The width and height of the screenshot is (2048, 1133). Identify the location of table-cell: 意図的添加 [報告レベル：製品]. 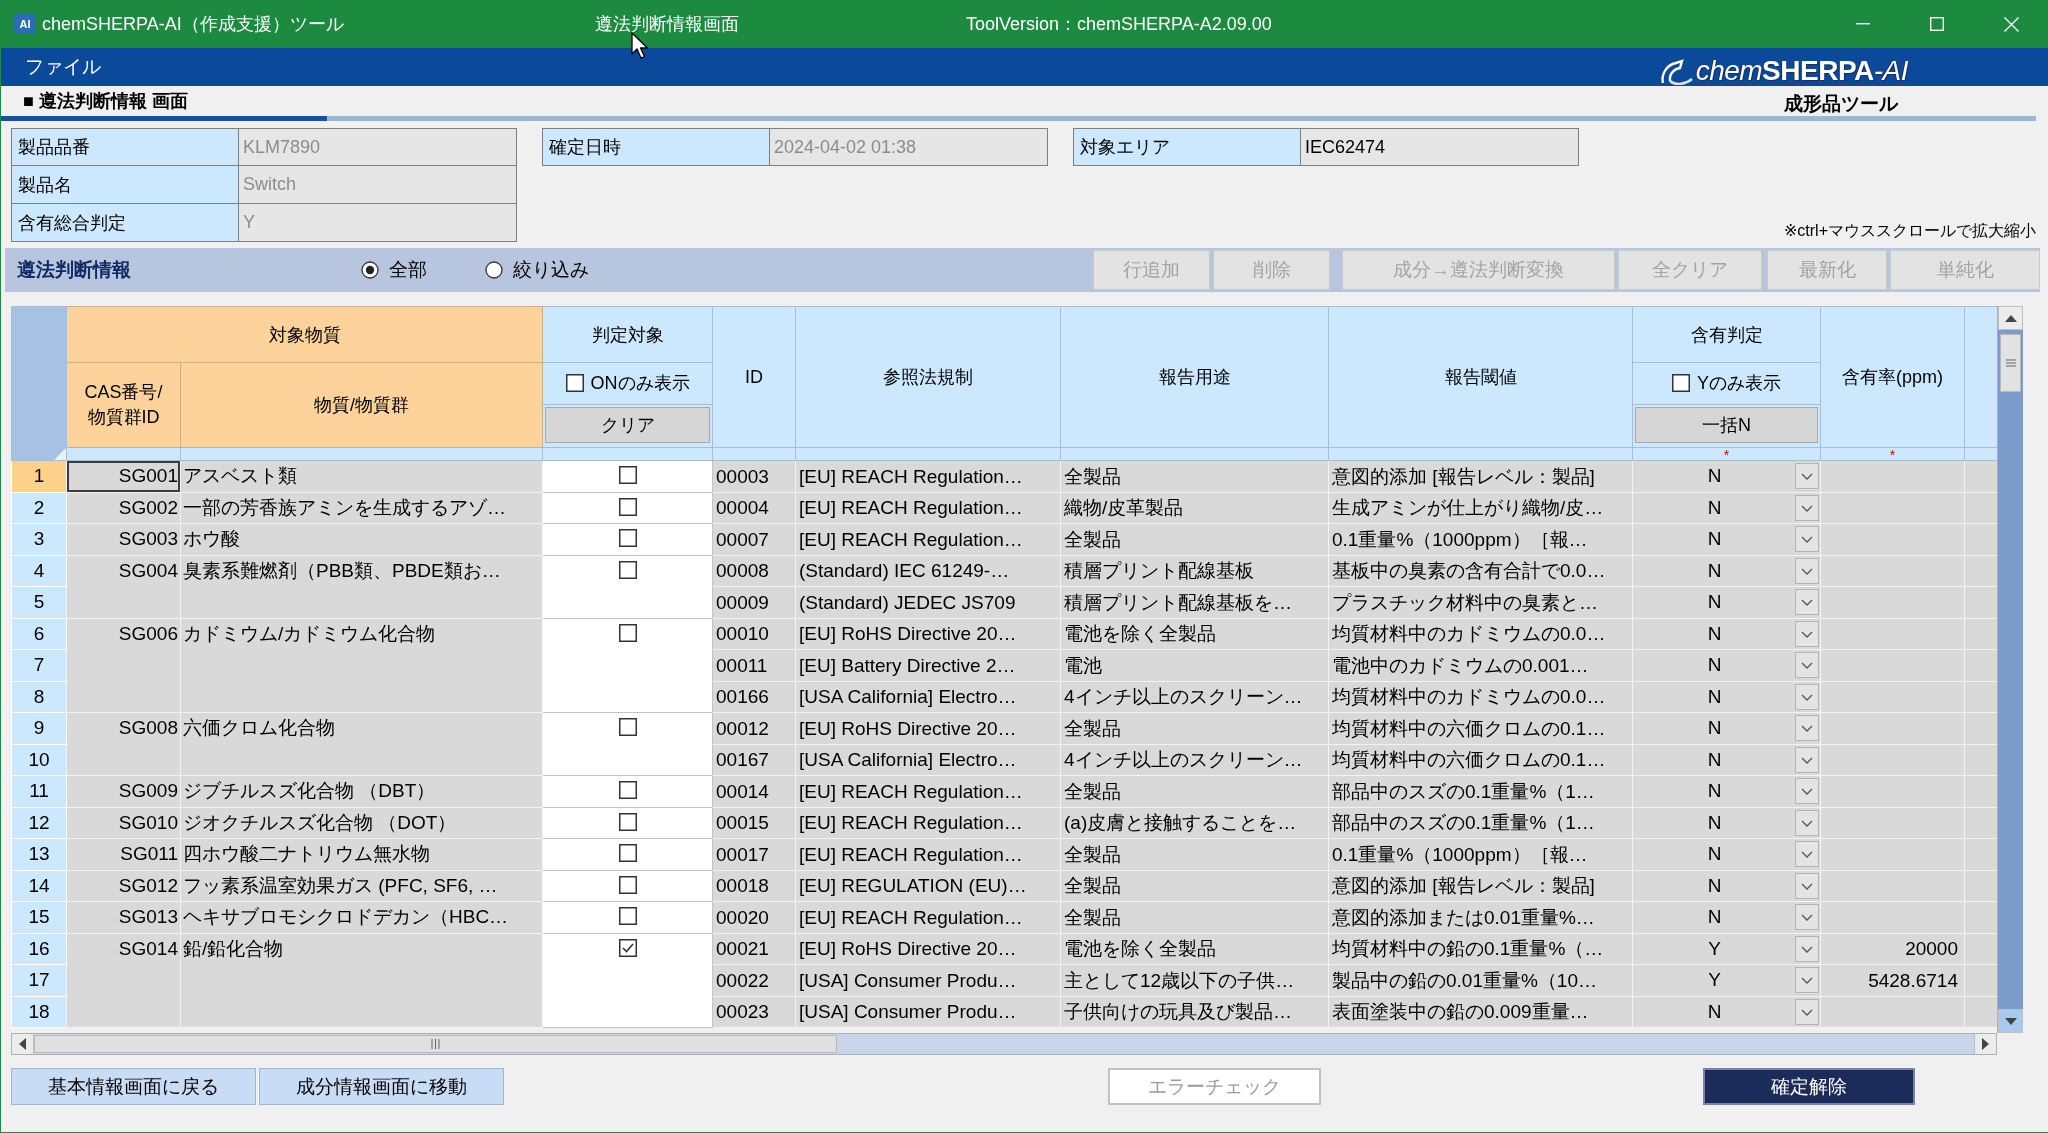
(1480, 886).